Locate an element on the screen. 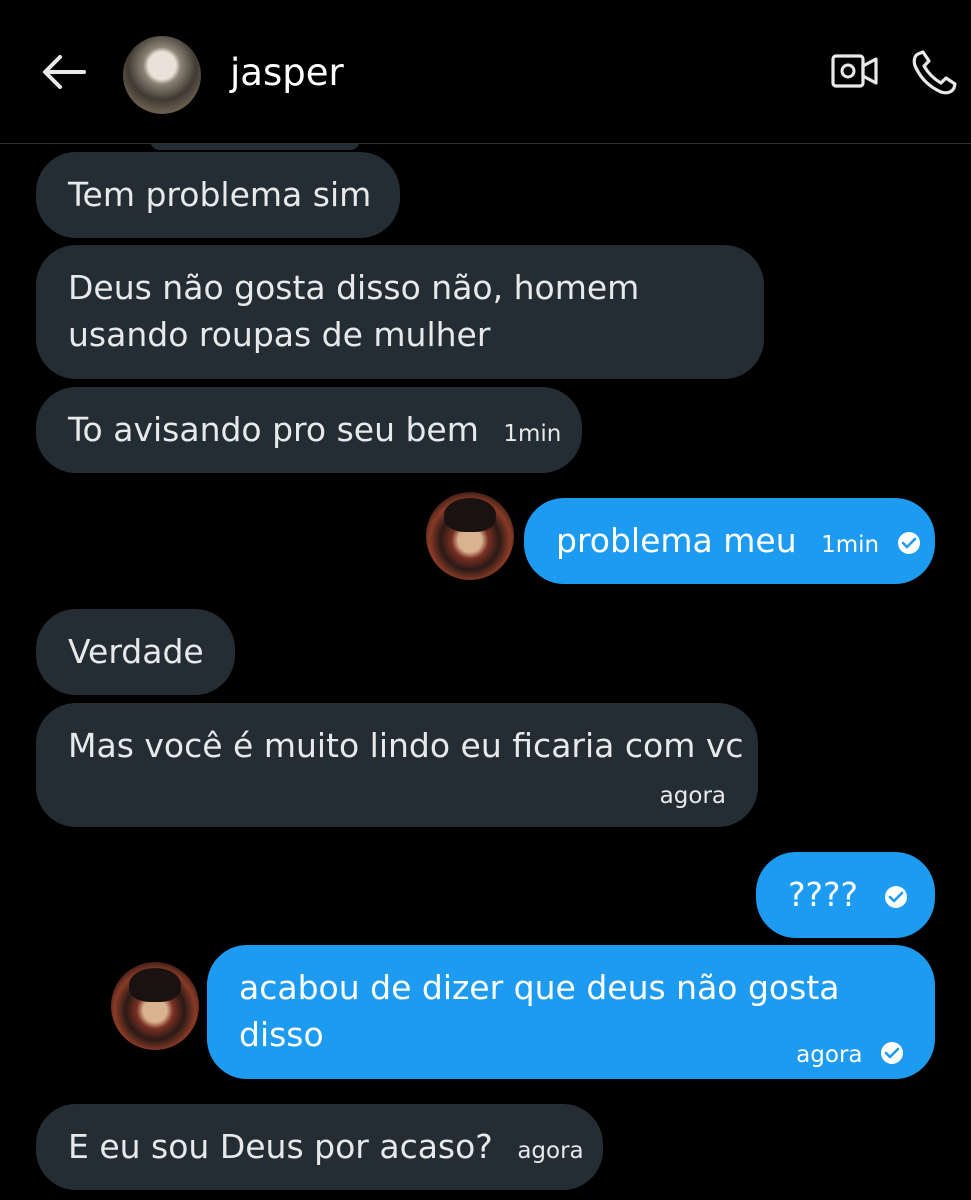 The image size is (971, 1200). phone-call-icon is located at coordinates (935, 72).